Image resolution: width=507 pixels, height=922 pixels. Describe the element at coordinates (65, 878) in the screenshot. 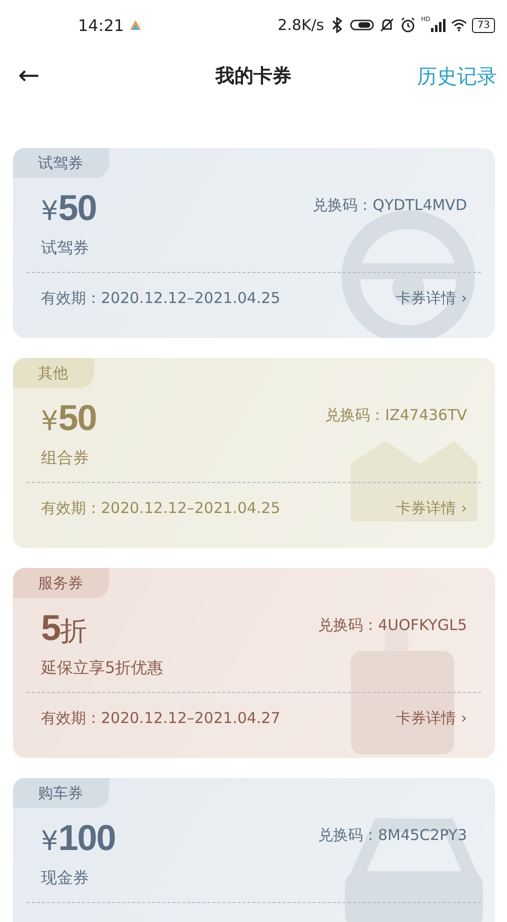

I see `coupon-name: 现金券` at that location.